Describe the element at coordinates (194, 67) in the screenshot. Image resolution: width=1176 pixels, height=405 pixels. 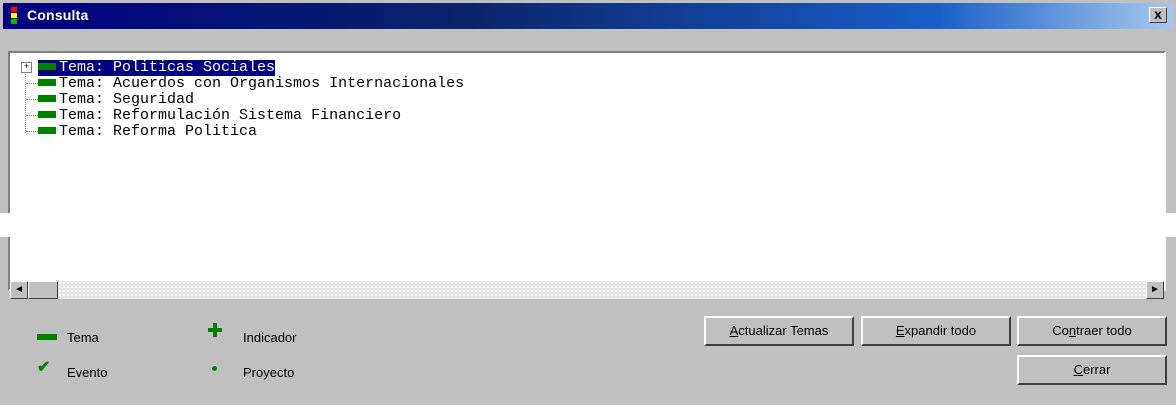
I see `tree-item-label: Politicas Sociales` at that location.